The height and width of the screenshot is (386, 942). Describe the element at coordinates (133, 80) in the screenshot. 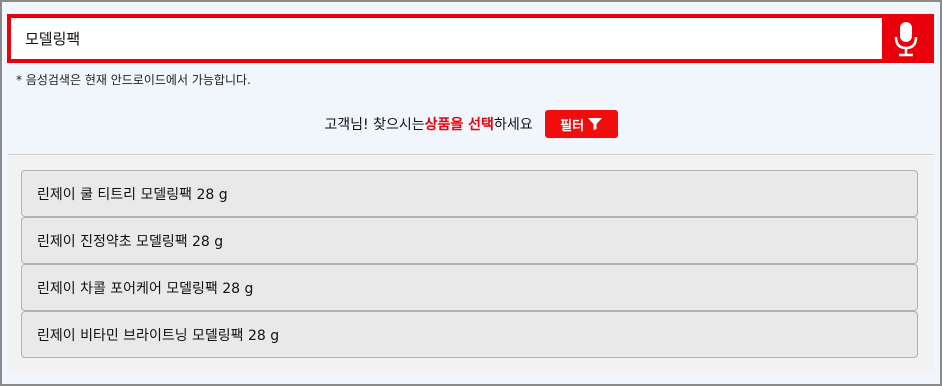

I see `voice-search-note: * 음성검색은 현재 안드로이드에서 가능합니다.` at that location.